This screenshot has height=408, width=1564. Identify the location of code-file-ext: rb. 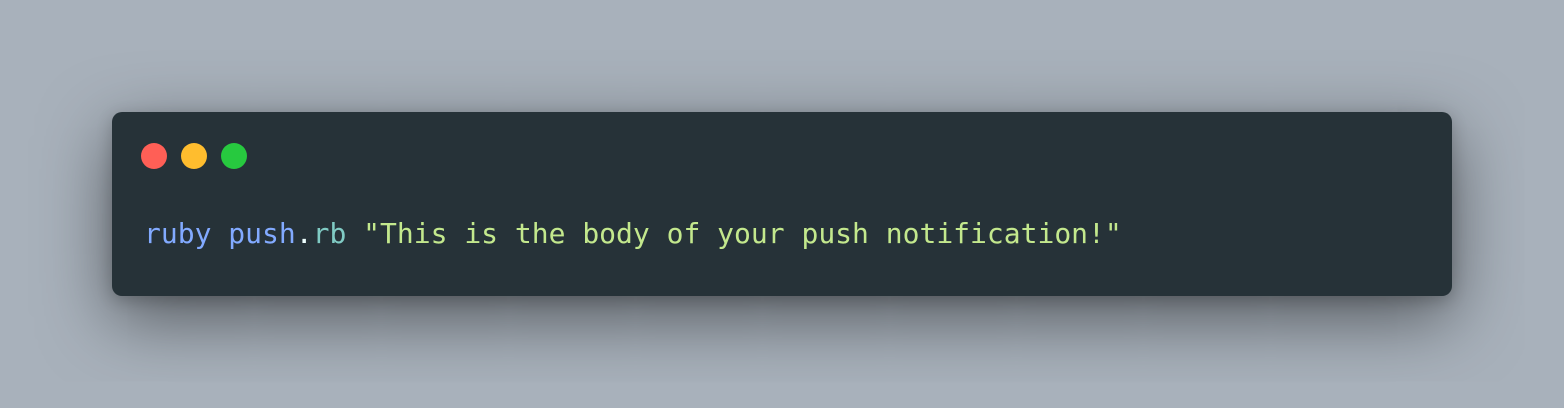
(329, 233).